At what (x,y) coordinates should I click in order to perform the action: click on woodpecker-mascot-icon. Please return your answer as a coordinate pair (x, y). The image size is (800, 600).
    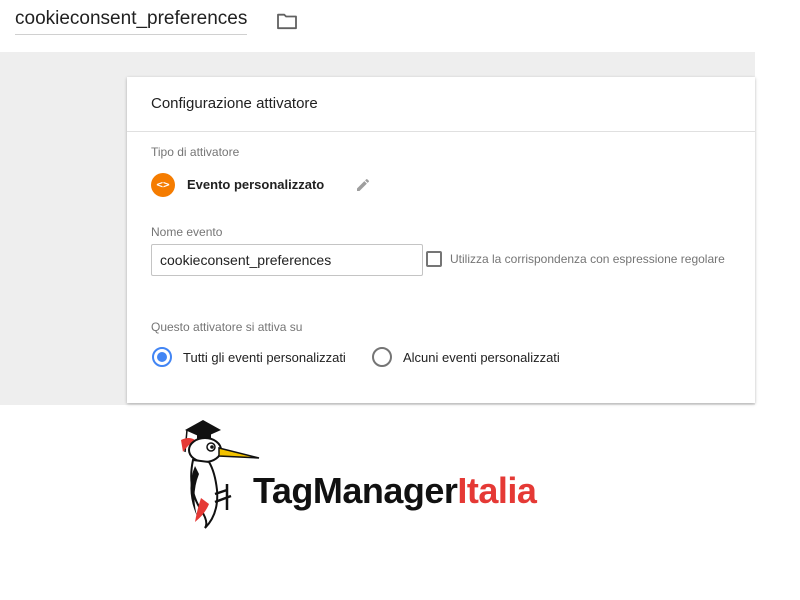
    Looking at the image, I should click on (220, 474).